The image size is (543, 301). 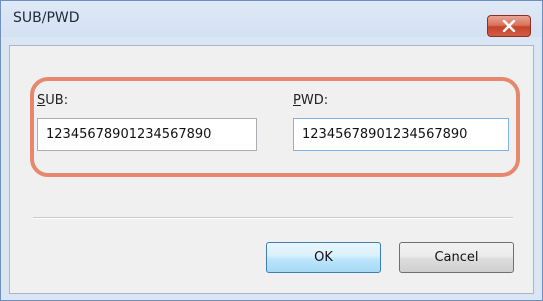 I want to click on title-bar: SUB/PWD, so click(x=271, y=19).